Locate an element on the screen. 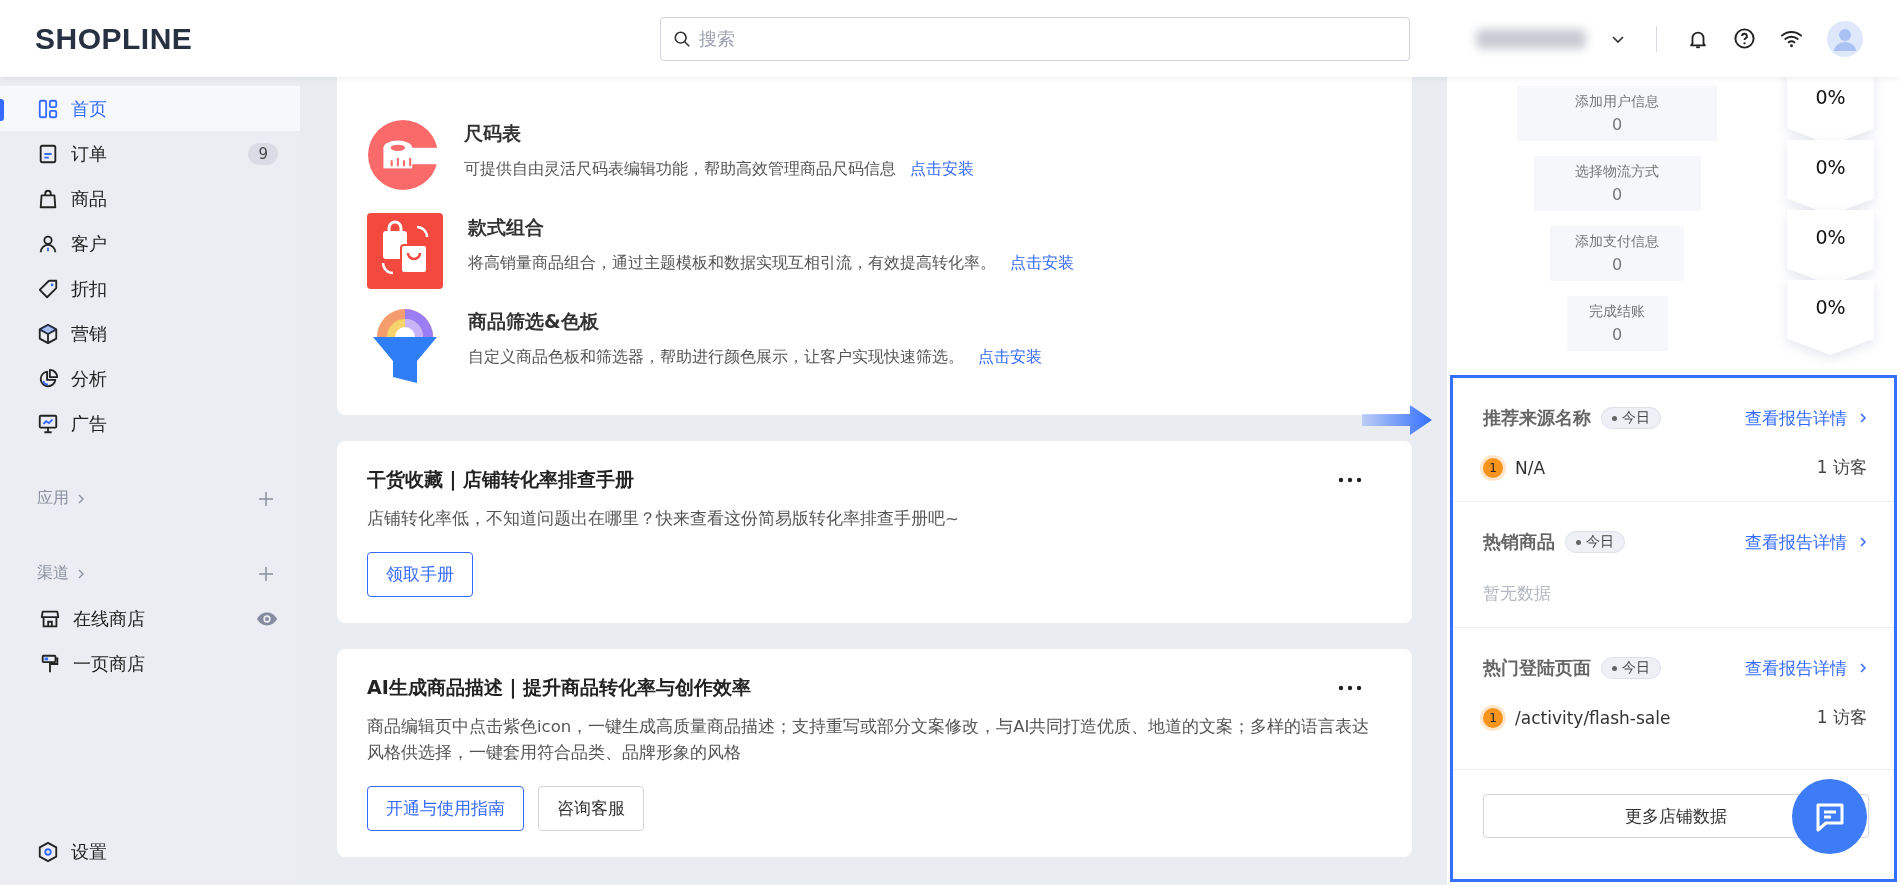  channel-item: 在线商店 is located at coordinates (150, 618).